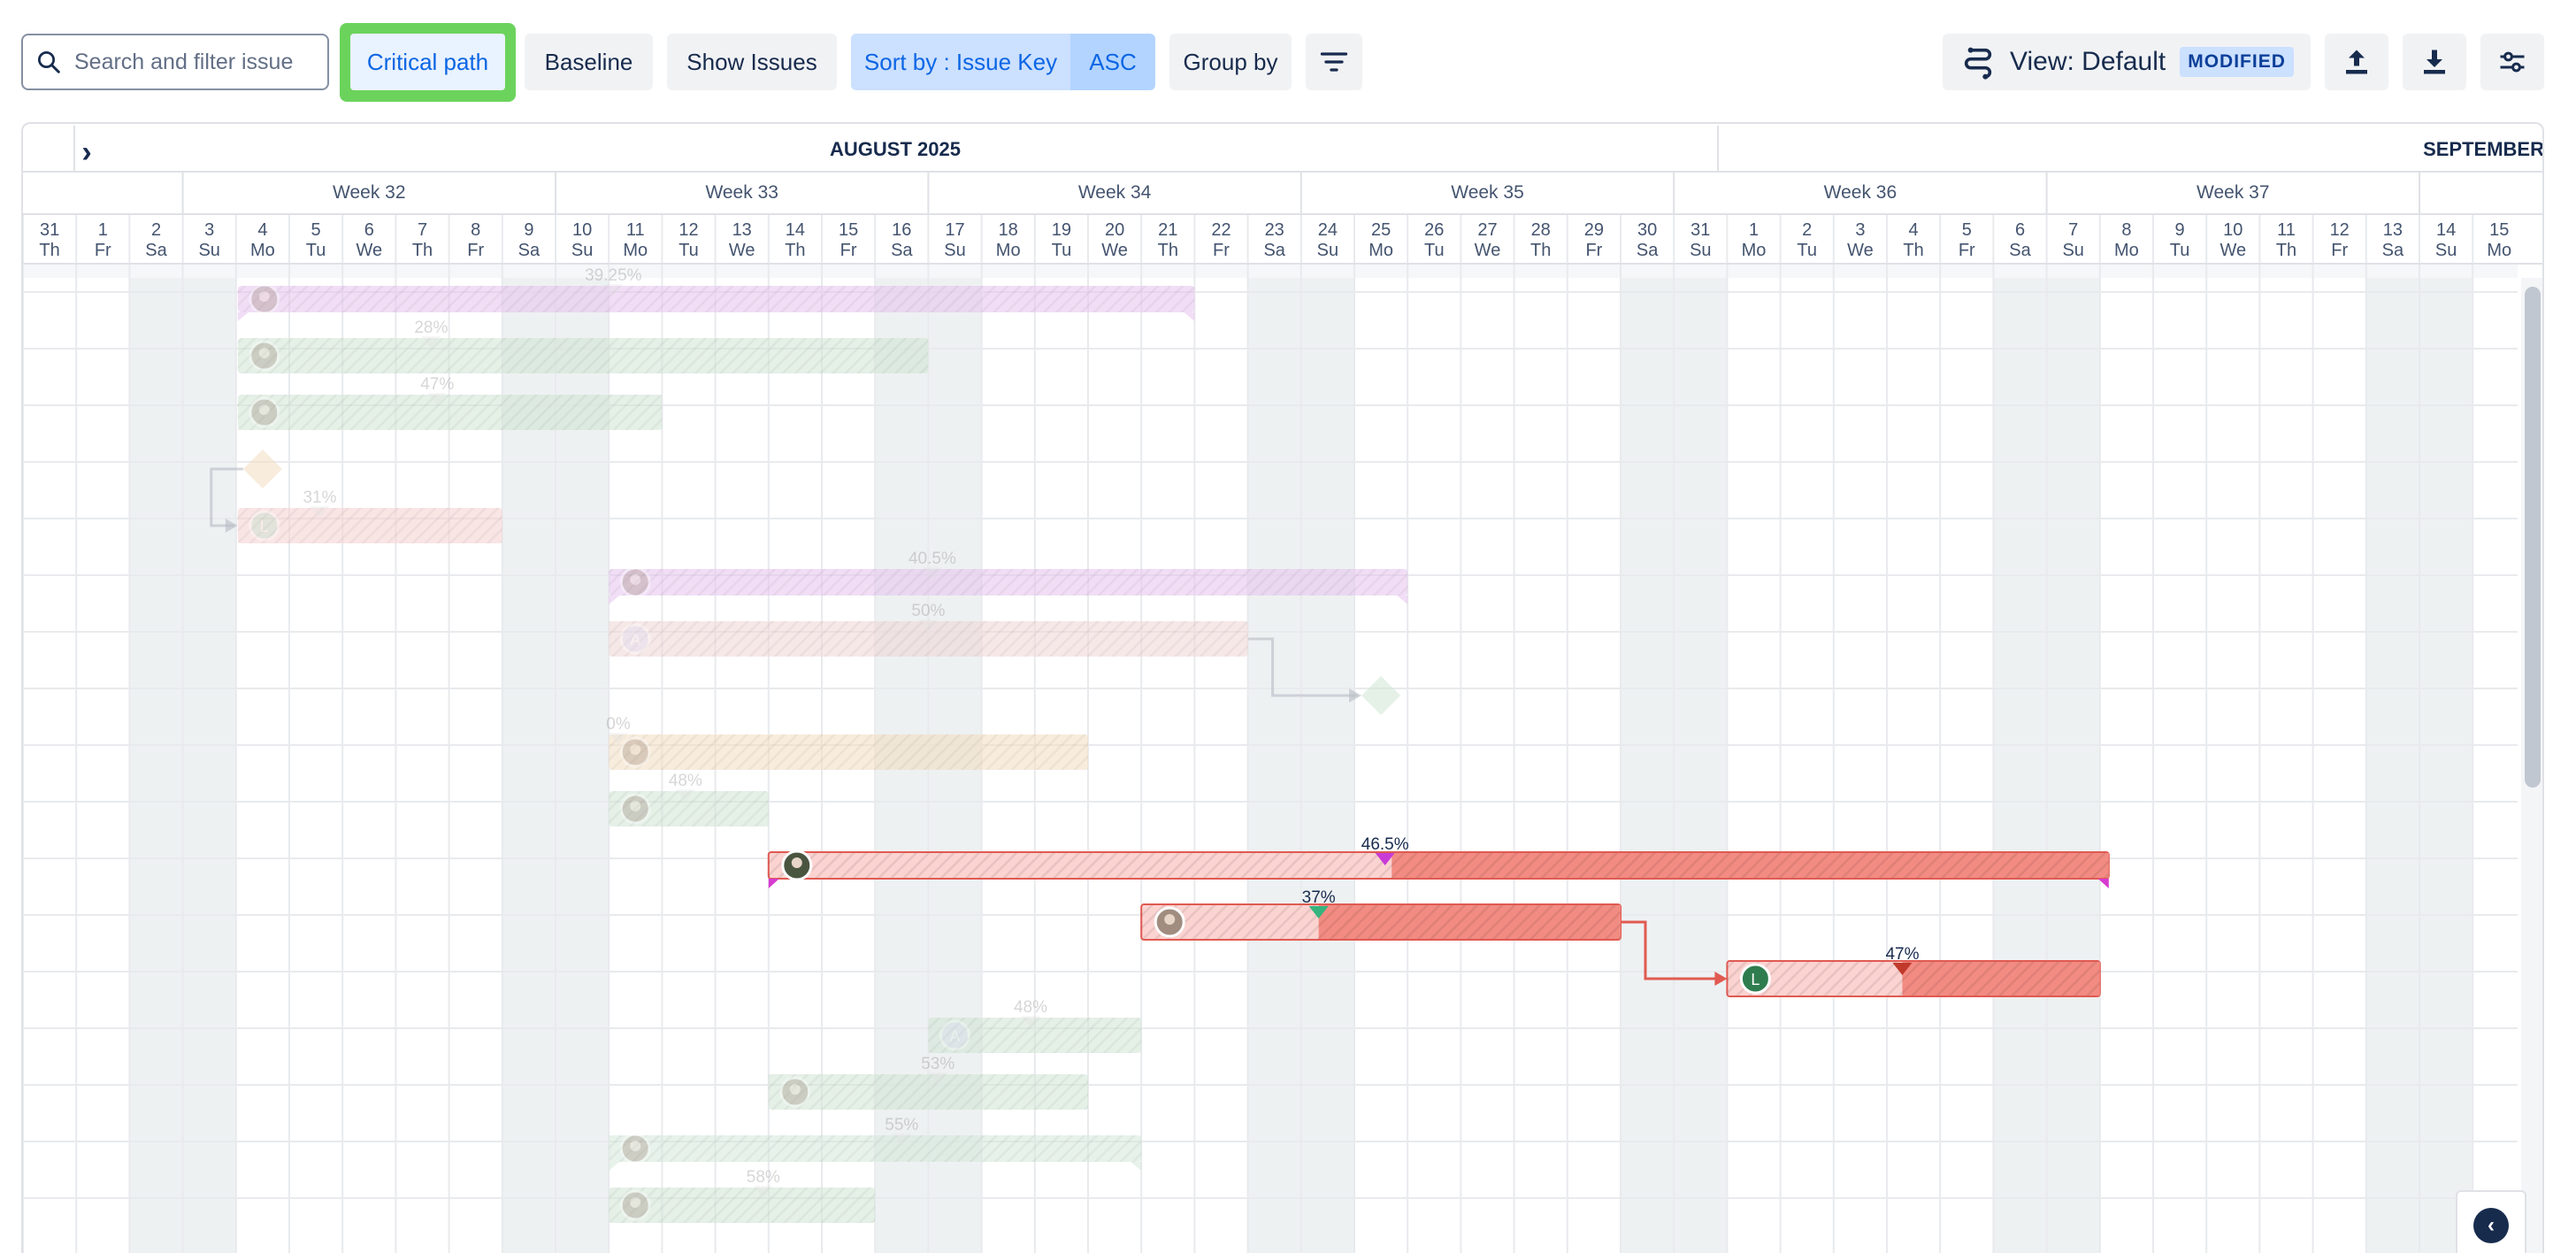  Describe the element at coordinates (1114, 230) in the screenshot. I see `day-number: 20` at that location.